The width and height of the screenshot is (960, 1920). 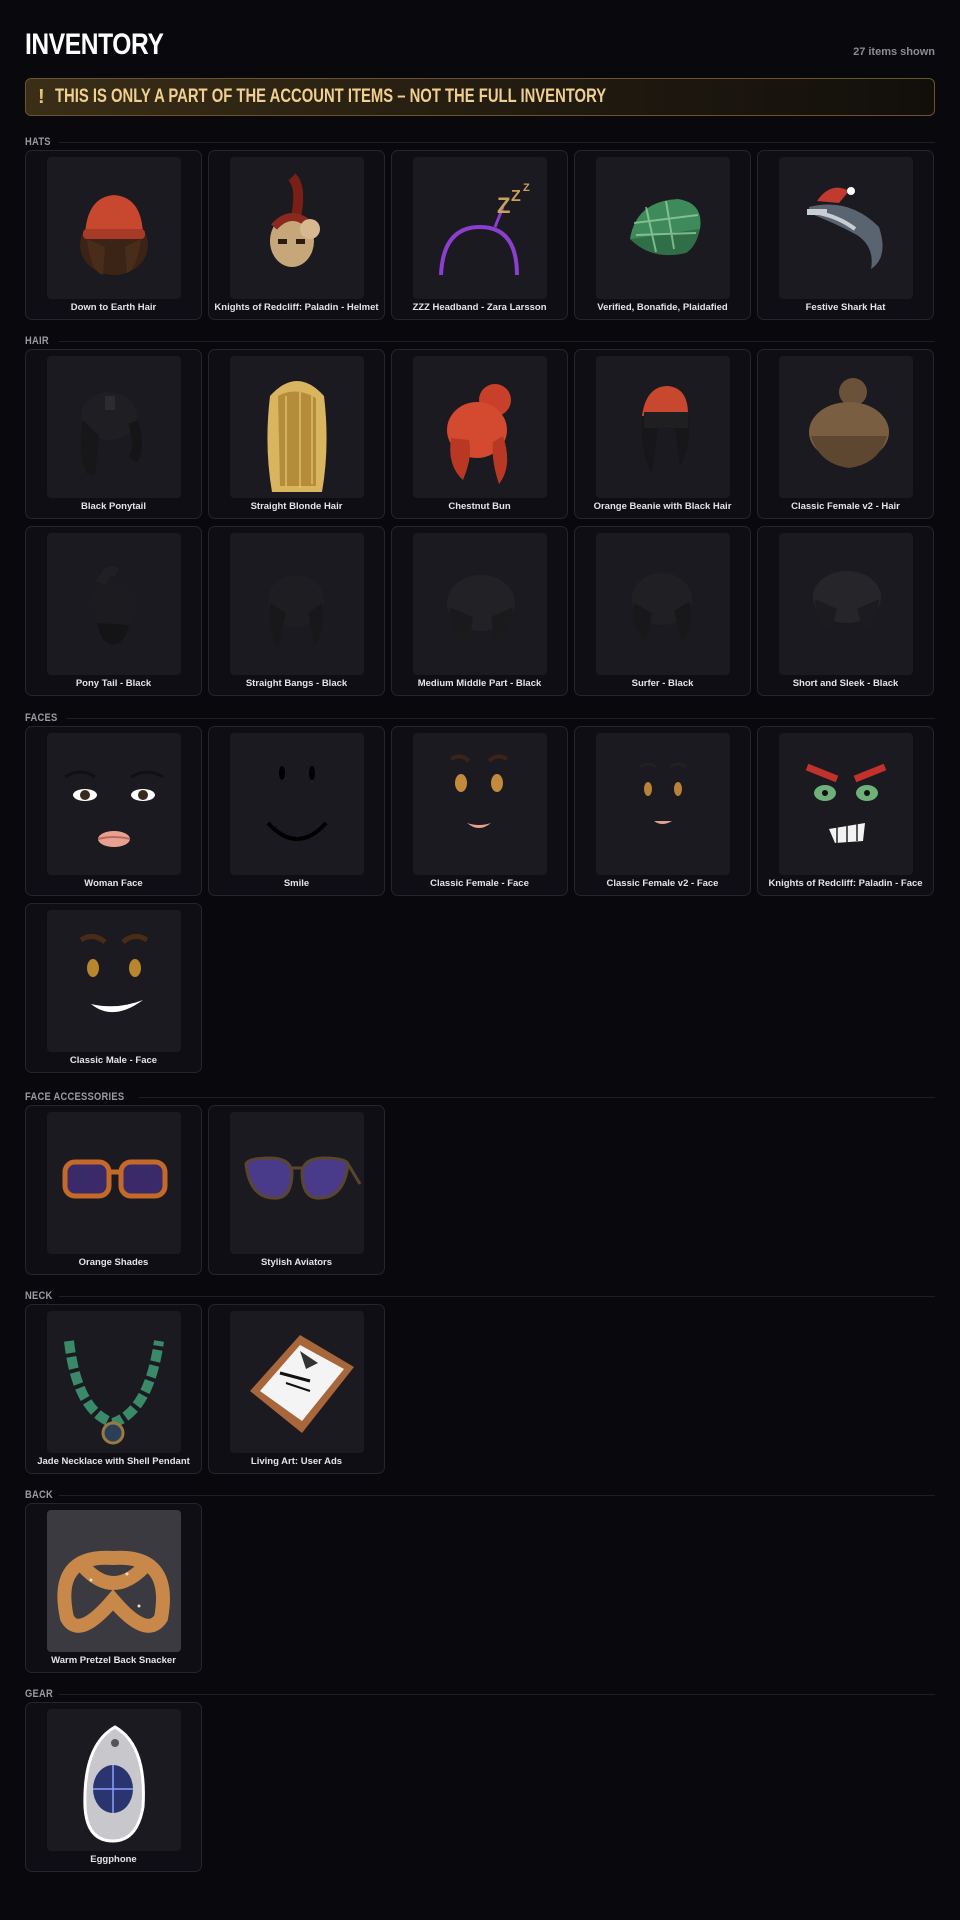 What do you see at coordinates (297, 804) in the screenshot?
I see `smile-face-icon` at bounding box center [297, 804].